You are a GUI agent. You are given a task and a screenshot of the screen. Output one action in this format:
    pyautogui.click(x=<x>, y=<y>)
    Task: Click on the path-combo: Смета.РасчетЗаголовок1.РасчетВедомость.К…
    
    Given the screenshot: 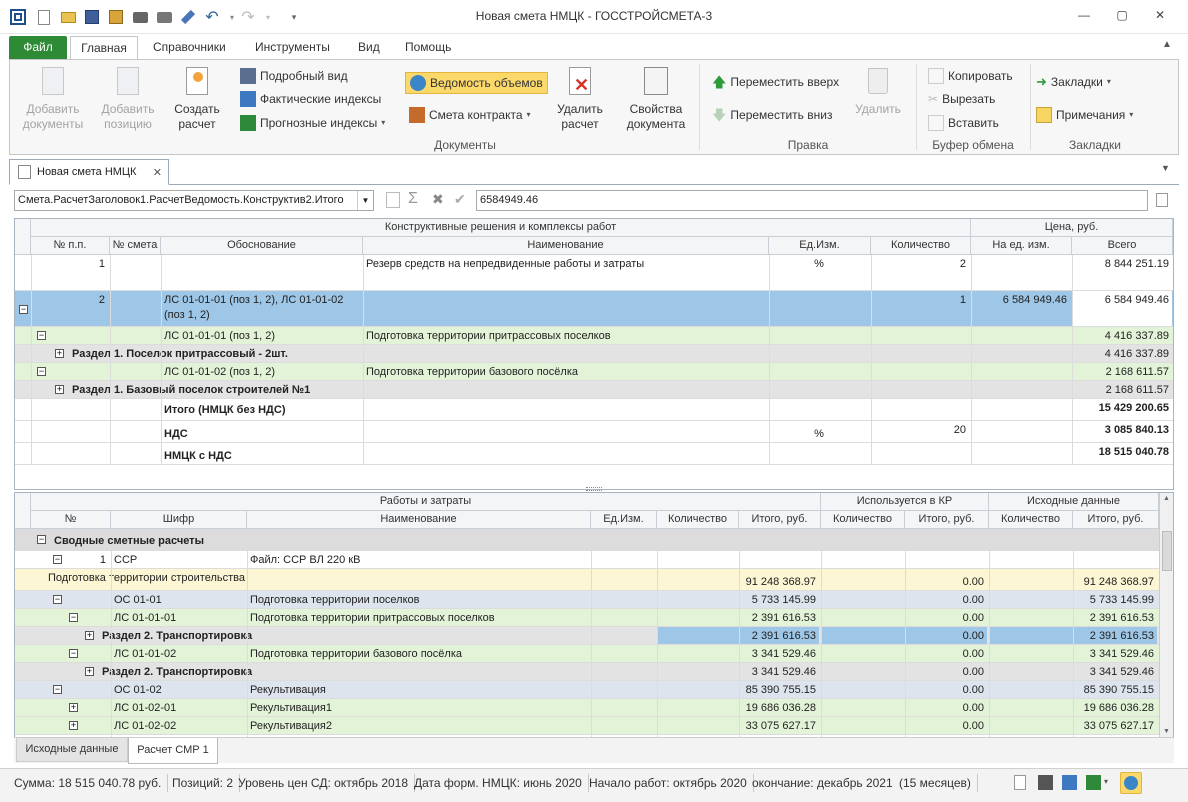 What is the action you would take?
    pyautogui.click(x=194, y=200)
    